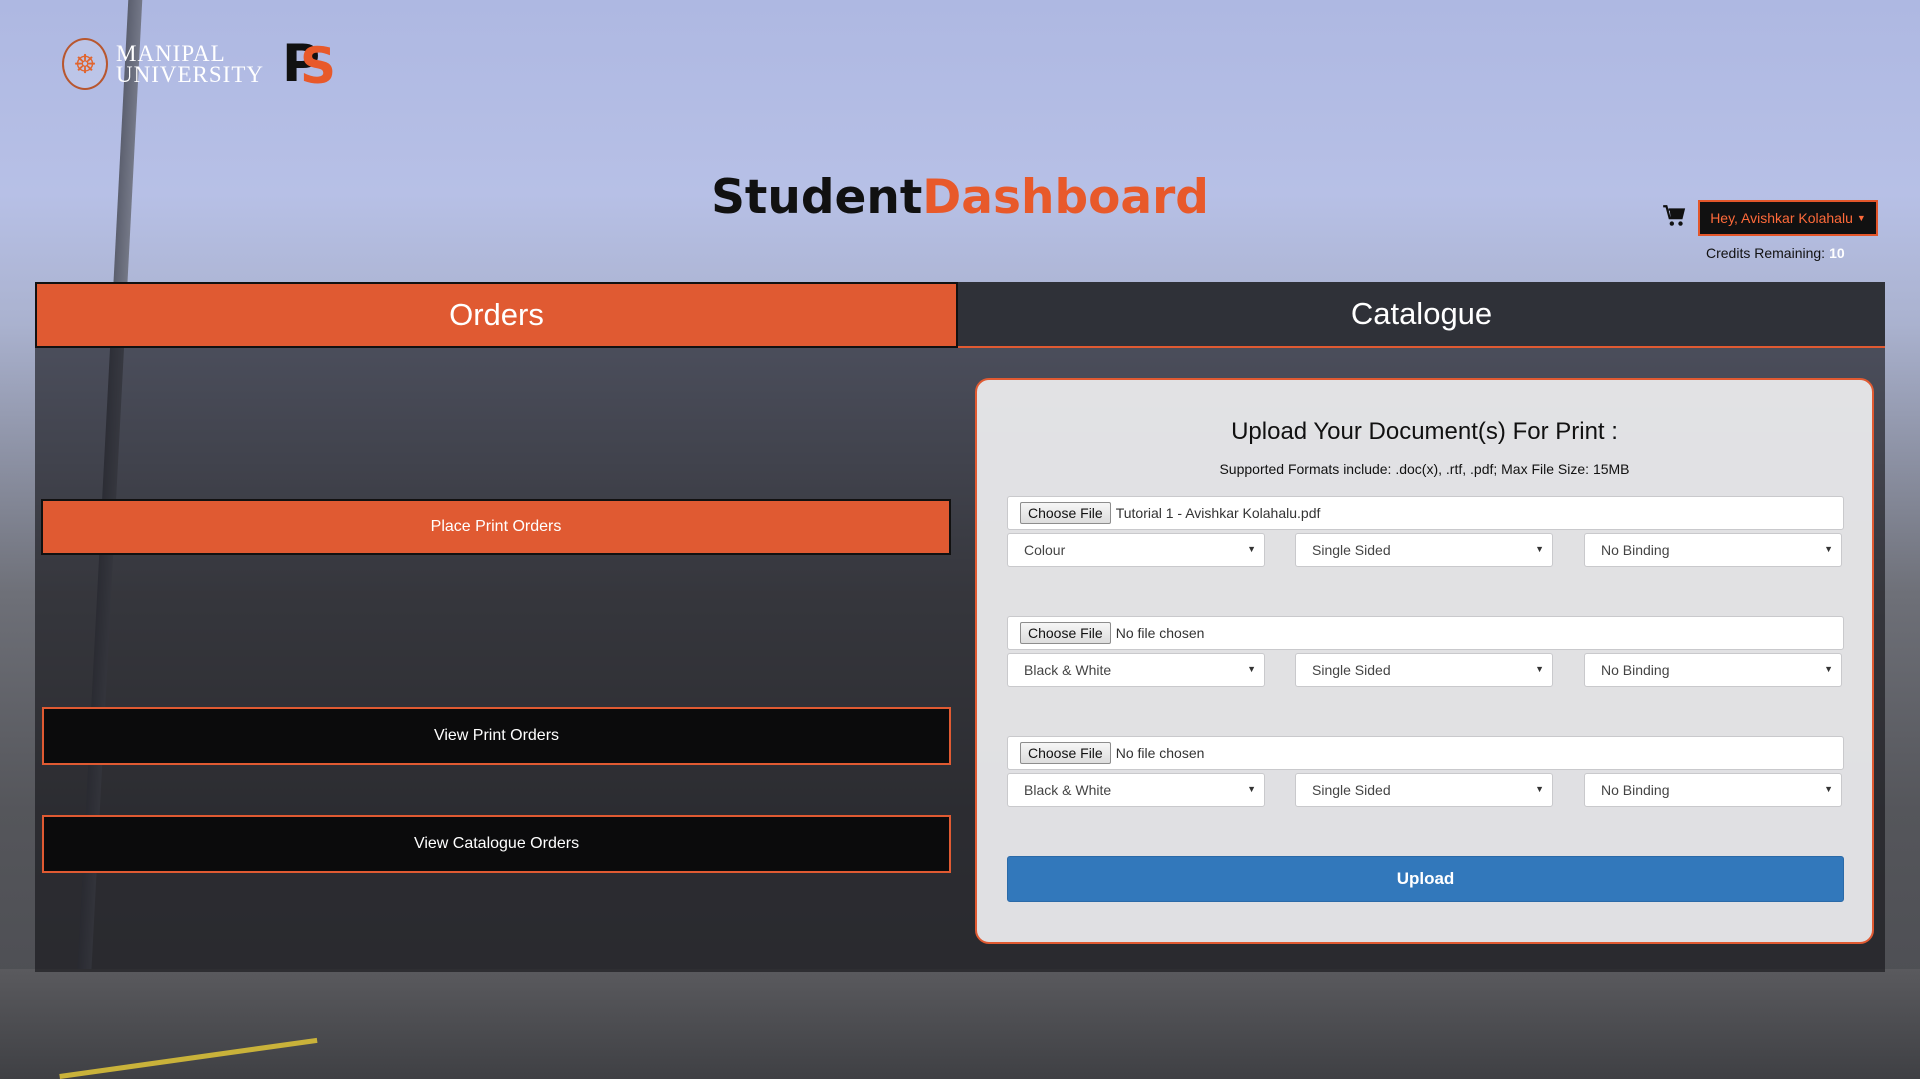 The width and height of the screenshot is (1920, 1079). Describe the element at coordinates (1065, 197) in the screenshot. I see `page-title-part2: Dashboard` at that location.